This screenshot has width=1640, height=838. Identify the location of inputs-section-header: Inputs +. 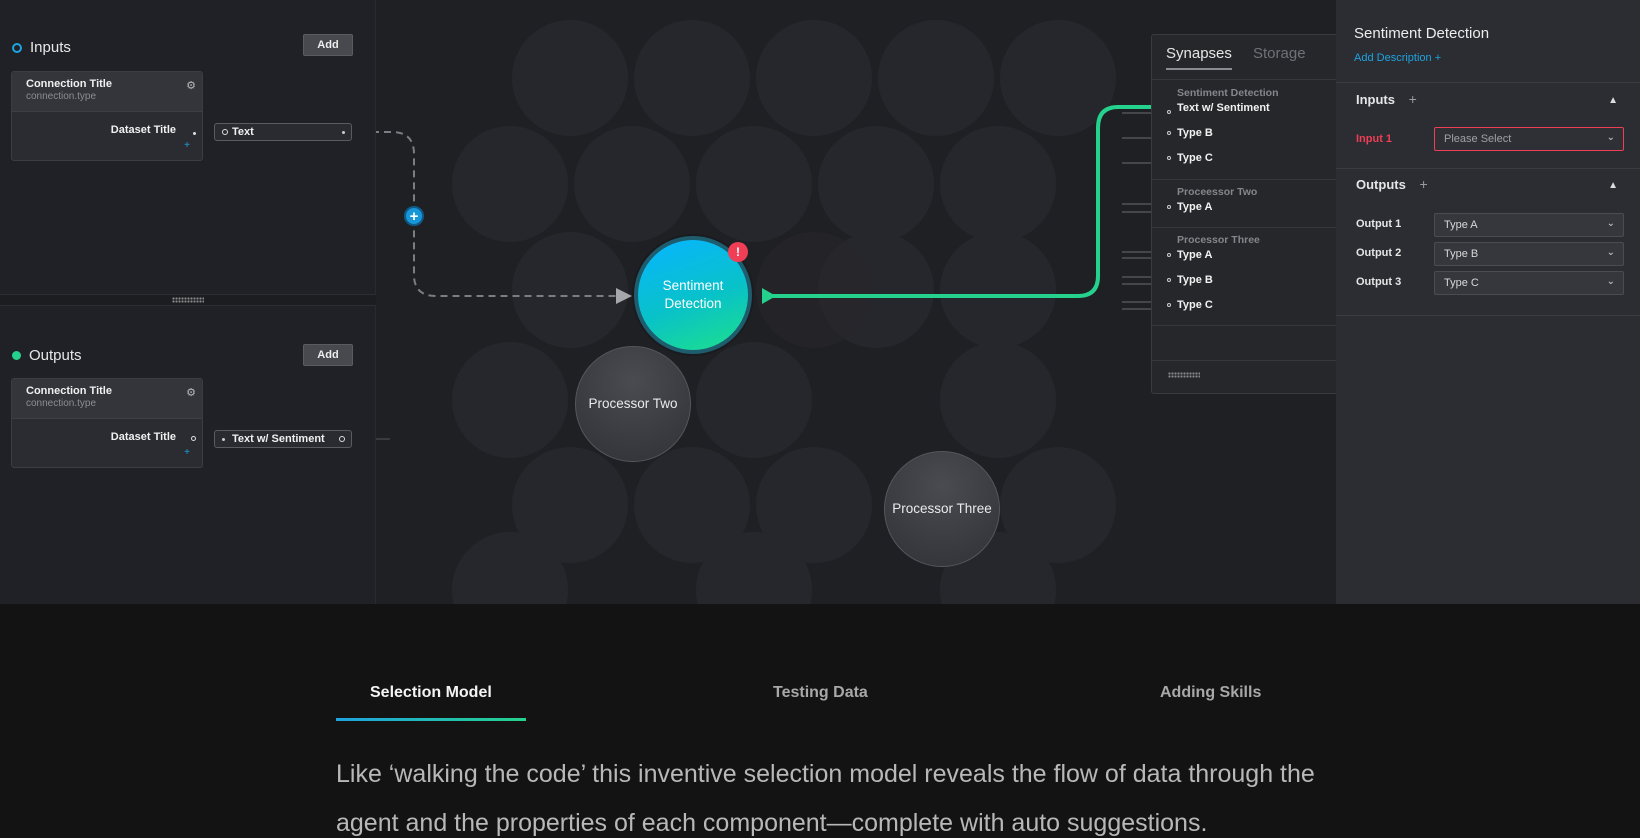
(1386, 99).